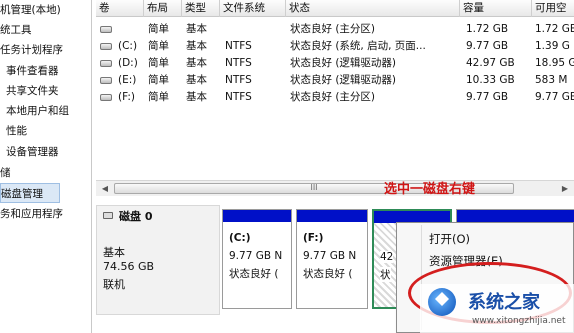  I want to click on partition-name: (F:), so click(313, 238).